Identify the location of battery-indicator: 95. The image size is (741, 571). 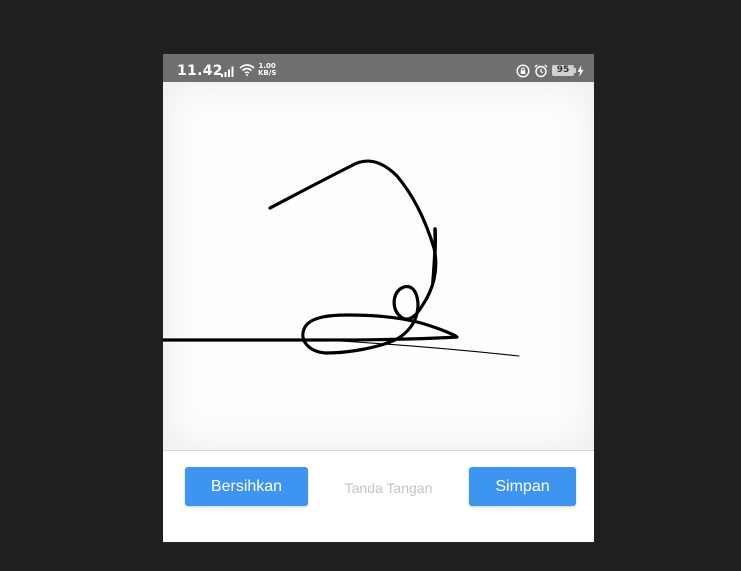
(563, 70).